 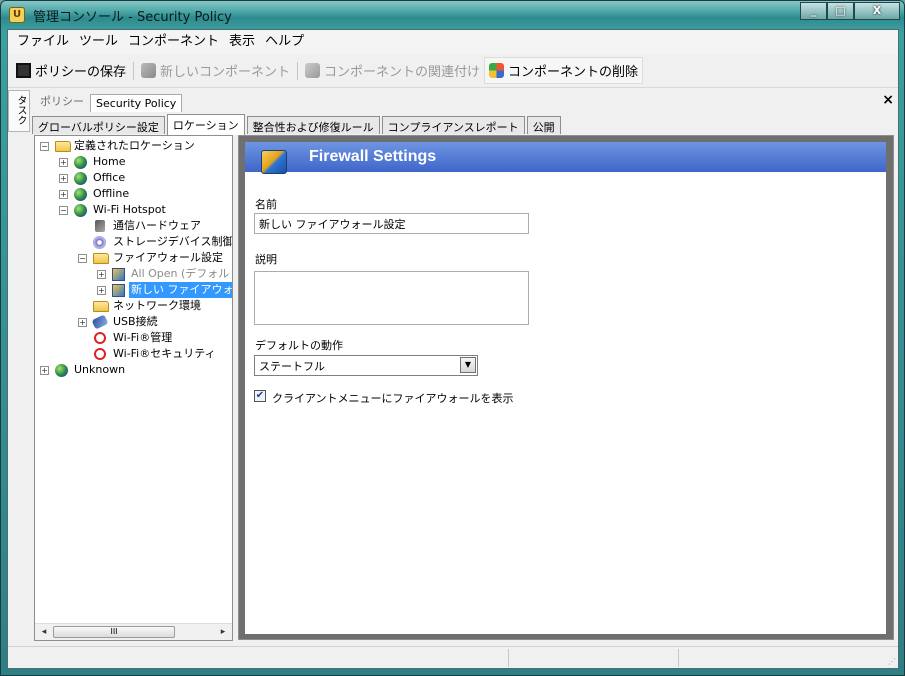 I want to click on maximize-button: □, so click(x=840, y=11).